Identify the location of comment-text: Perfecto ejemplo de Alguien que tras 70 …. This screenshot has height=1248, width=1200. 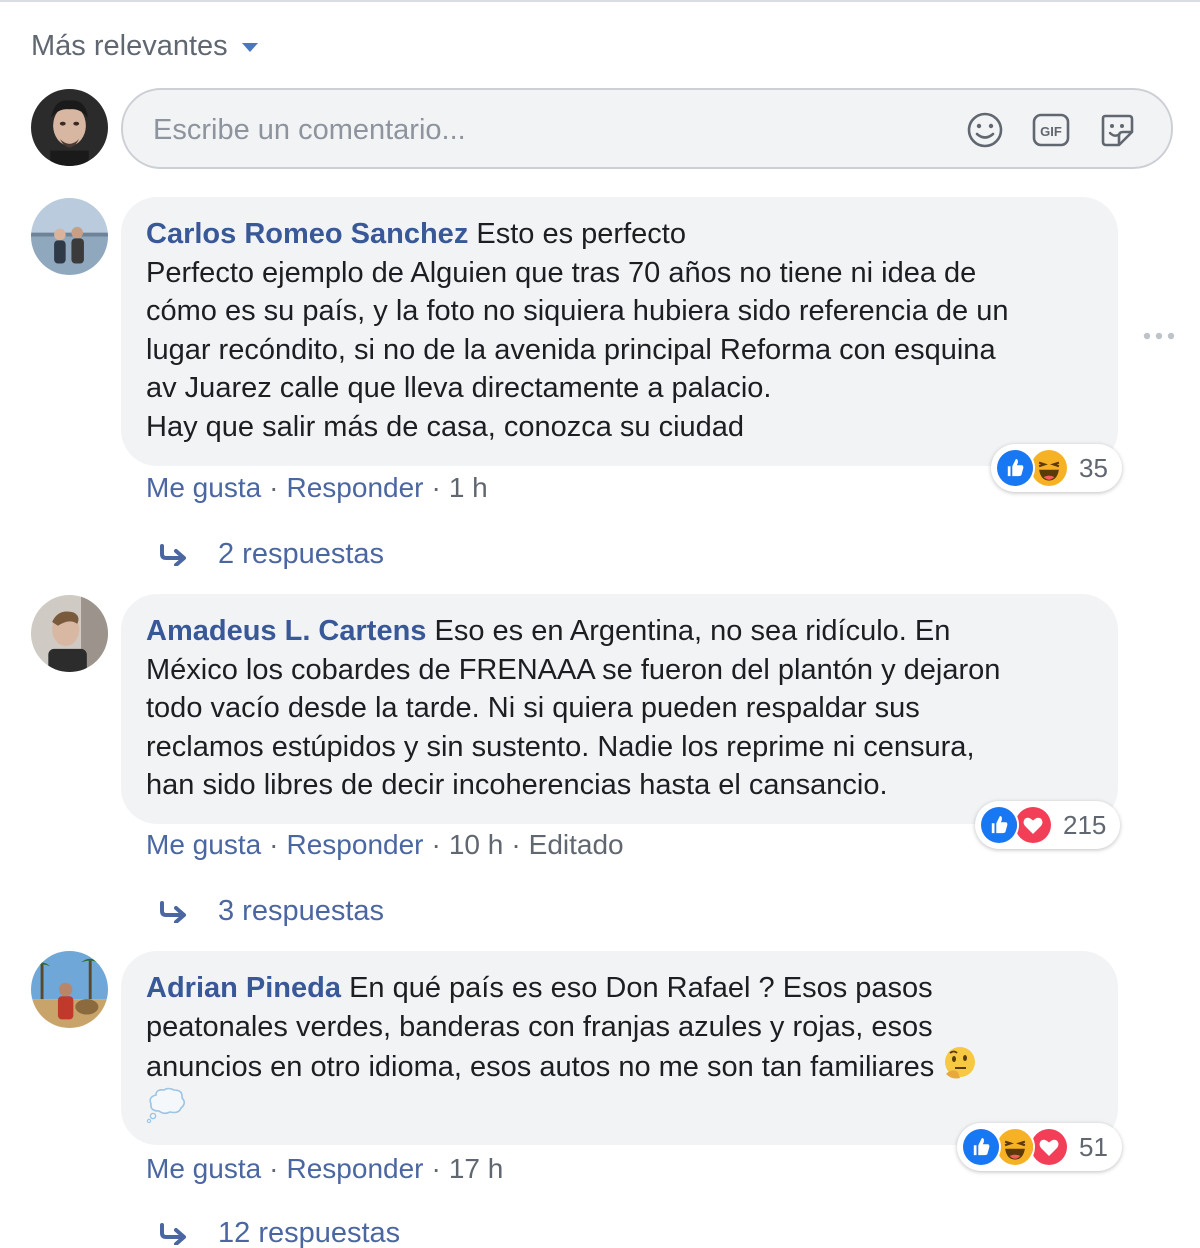
(561, 272).